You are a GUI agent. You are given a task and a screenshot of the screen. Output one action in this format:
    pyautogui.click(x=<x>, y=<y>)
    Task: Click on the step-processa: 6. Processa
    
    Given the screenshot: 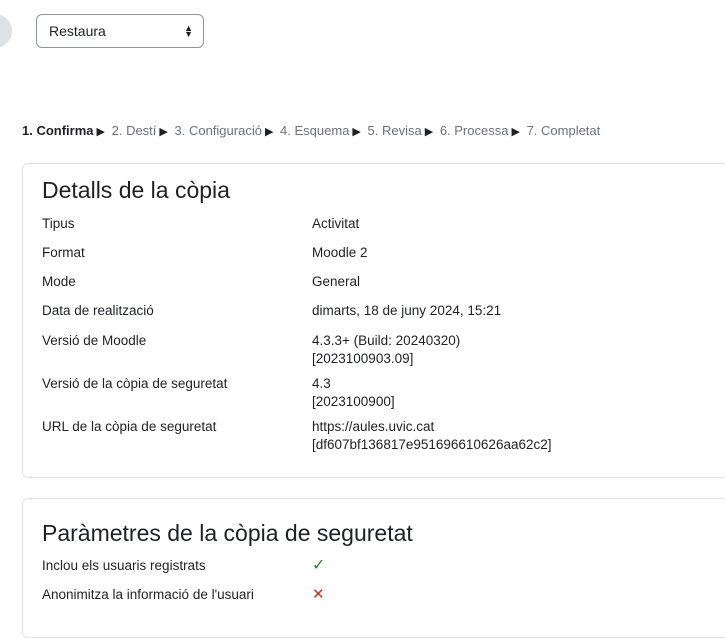 What is the action you would take?
    pyautogui.click(x=474, y=130)
    